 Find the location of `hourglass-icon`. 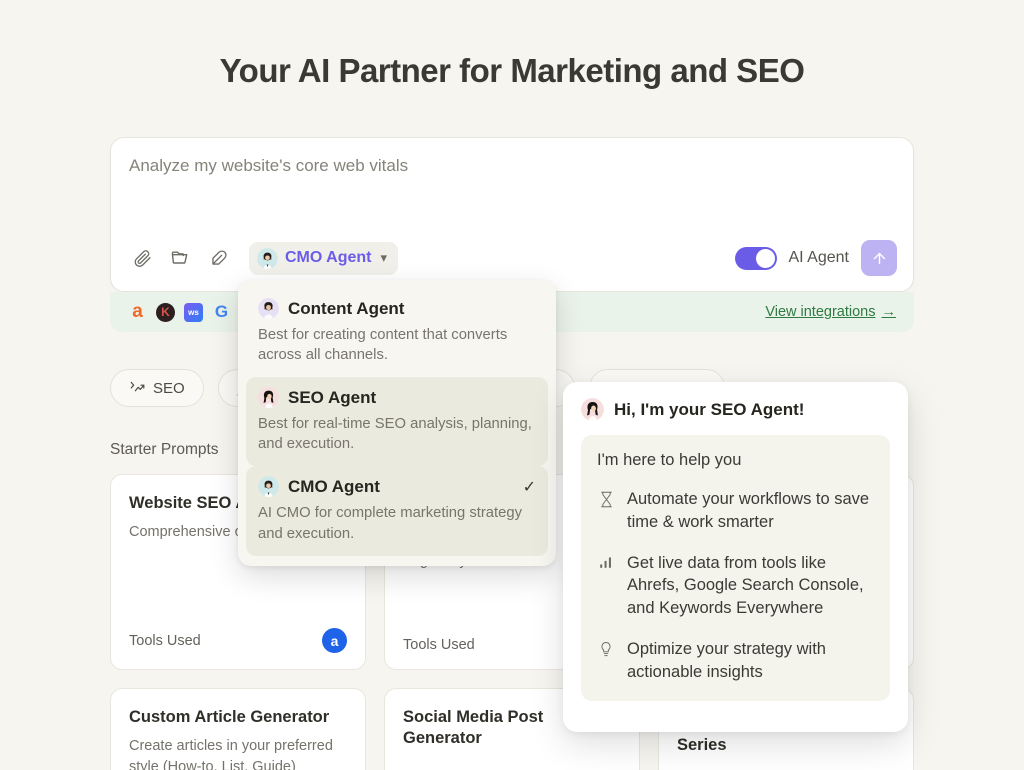

hourglass-icon is located at coordinates (606, 511).